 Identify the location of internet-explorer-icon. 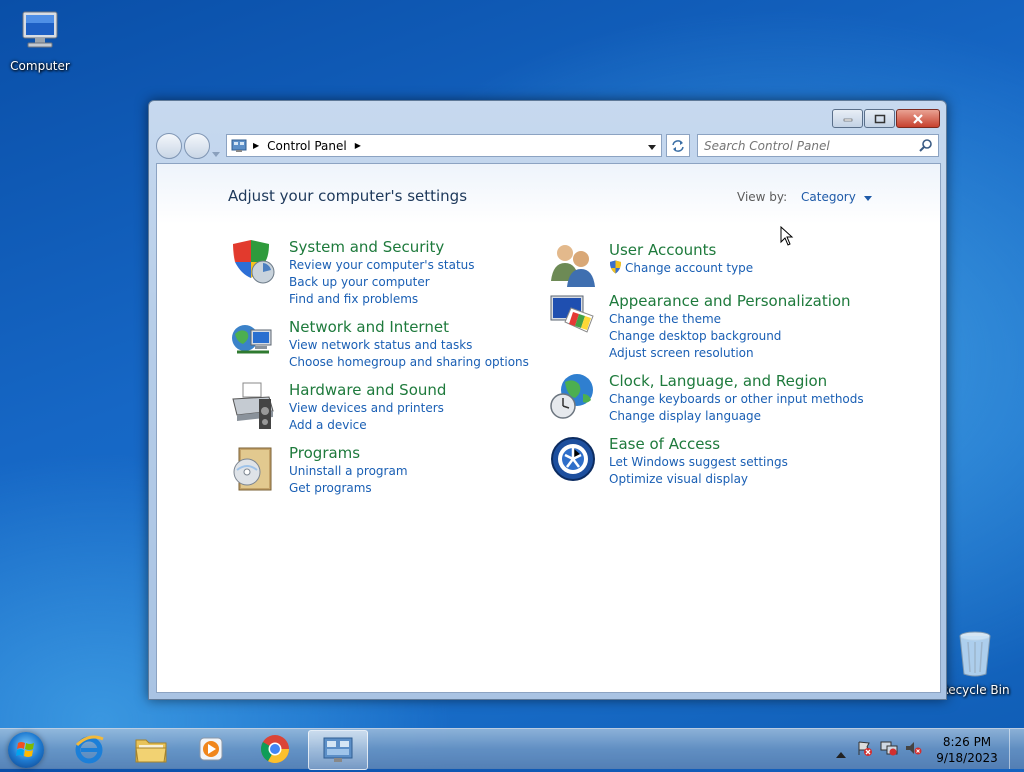
(89, 749).